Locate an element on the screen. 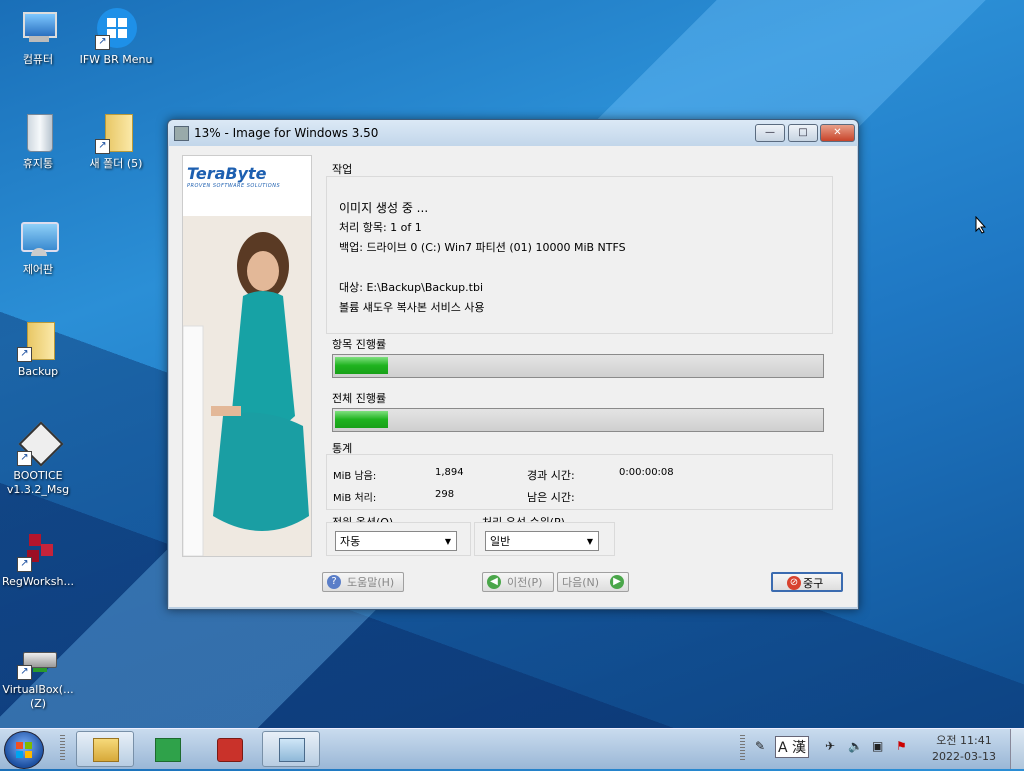 Image resolution: width=1024 pixels, height=771 pixels. mib-processed-value: 298 is located at coordinates (445, 494).